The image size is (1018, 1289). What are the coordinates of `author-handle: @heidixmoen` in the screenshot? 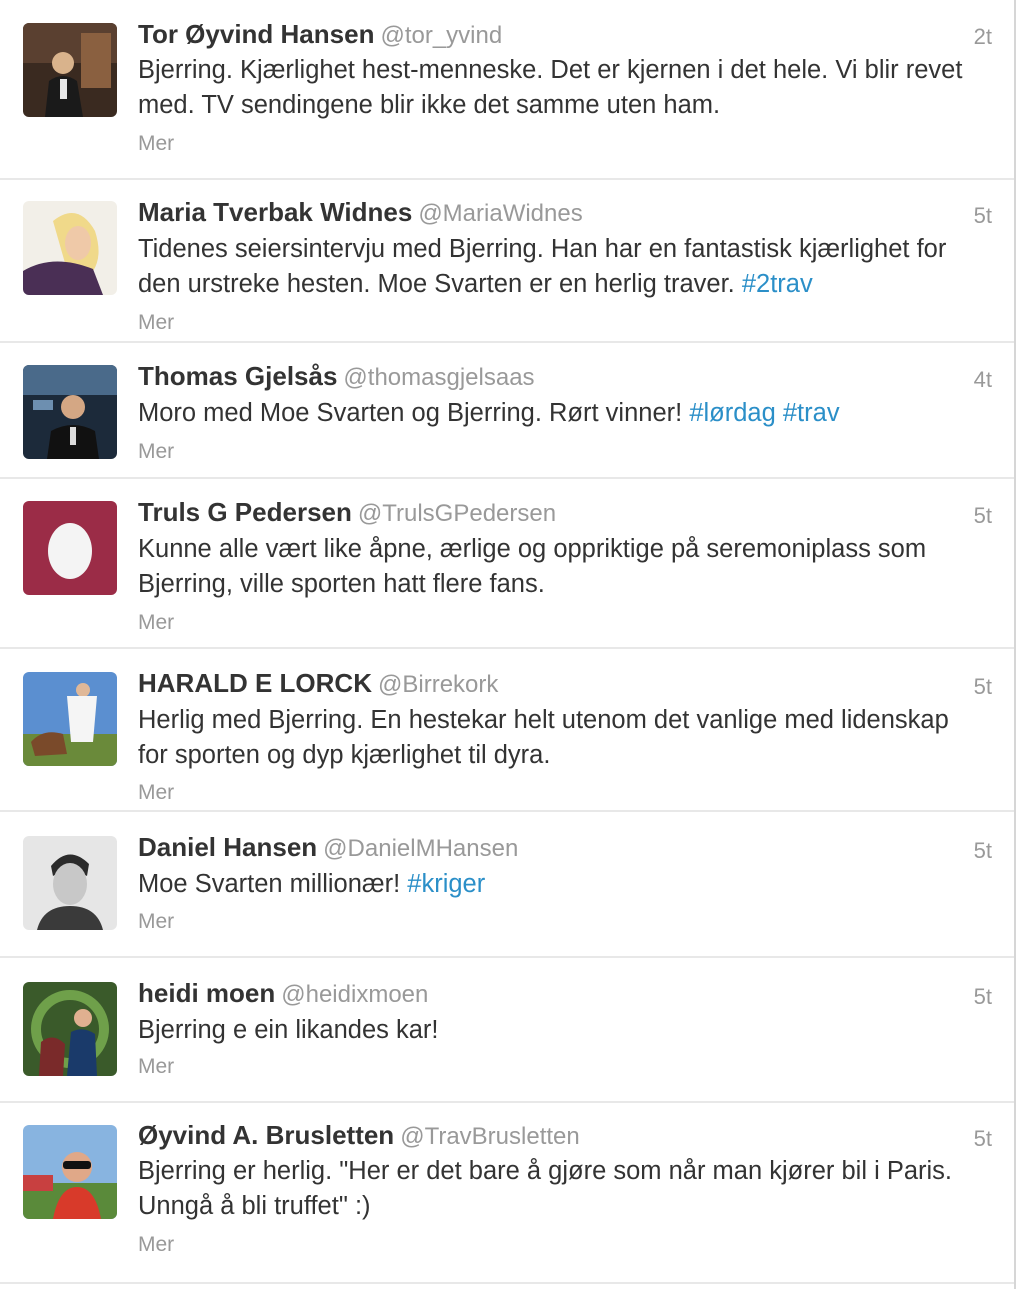 It's located at (354, 994).